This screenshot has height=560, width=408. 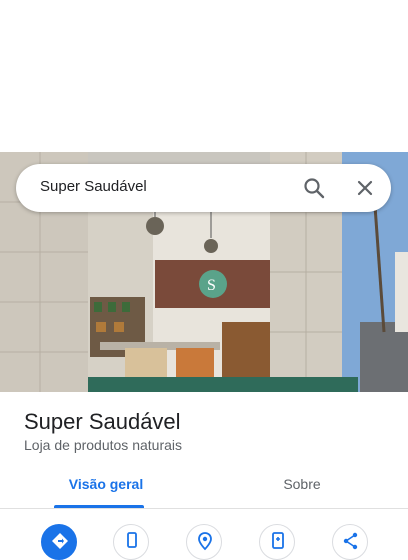 I want to click on save-button, so click(x=277, y=542).